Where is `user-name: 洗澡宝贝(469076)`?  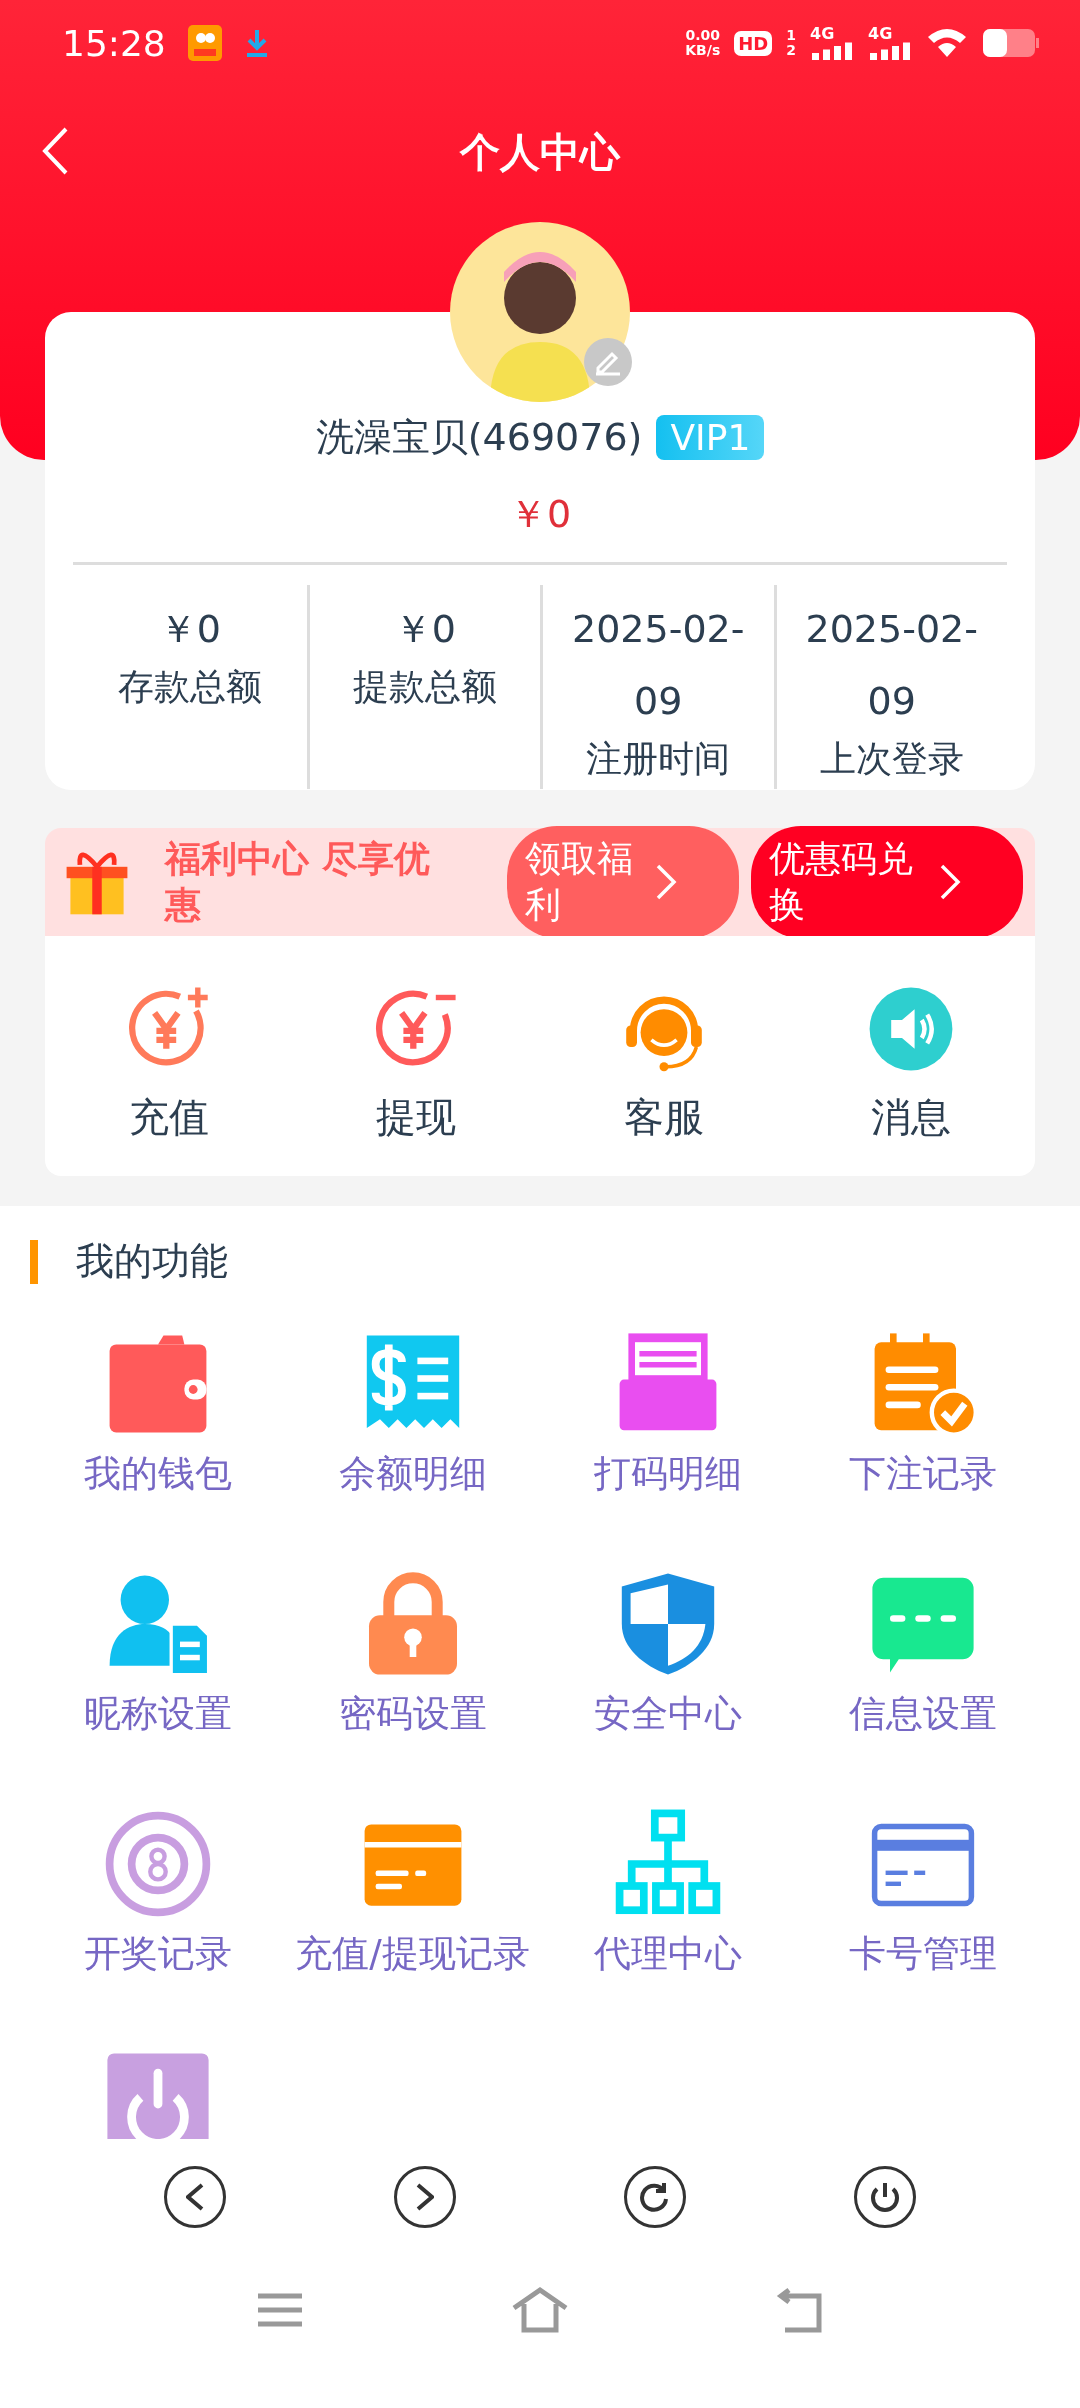 user-name: 洗澡宝贝(469076) is located at coordinates (479, 437).